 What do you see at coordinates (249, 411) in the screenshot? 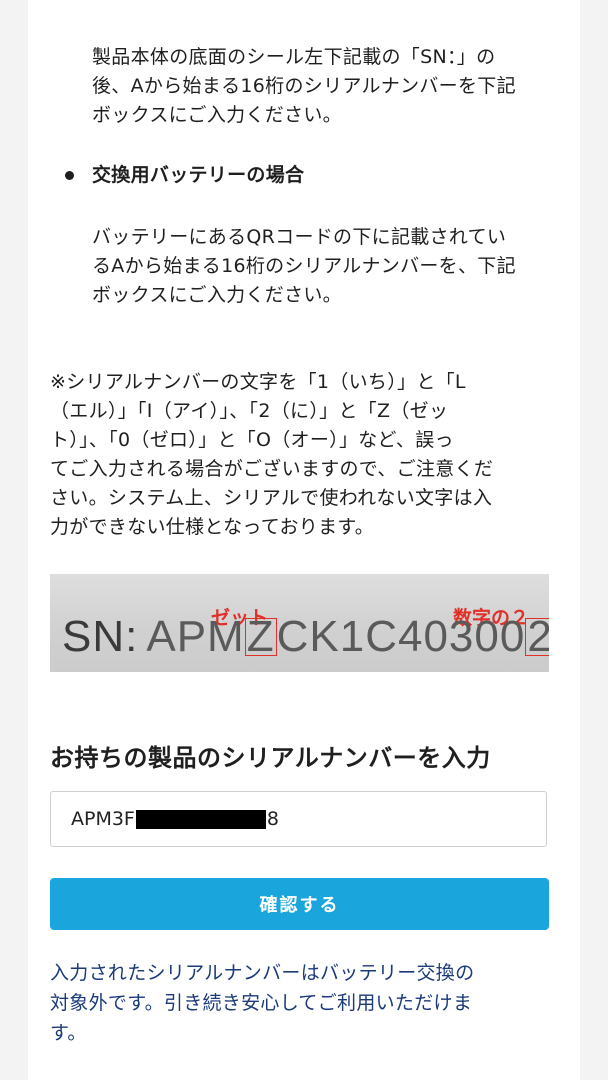
I see `note-line-2: （エル）」「I（アイ）」、「2（に）」と「Z（ゼッ` at bounding box center [249, 411].